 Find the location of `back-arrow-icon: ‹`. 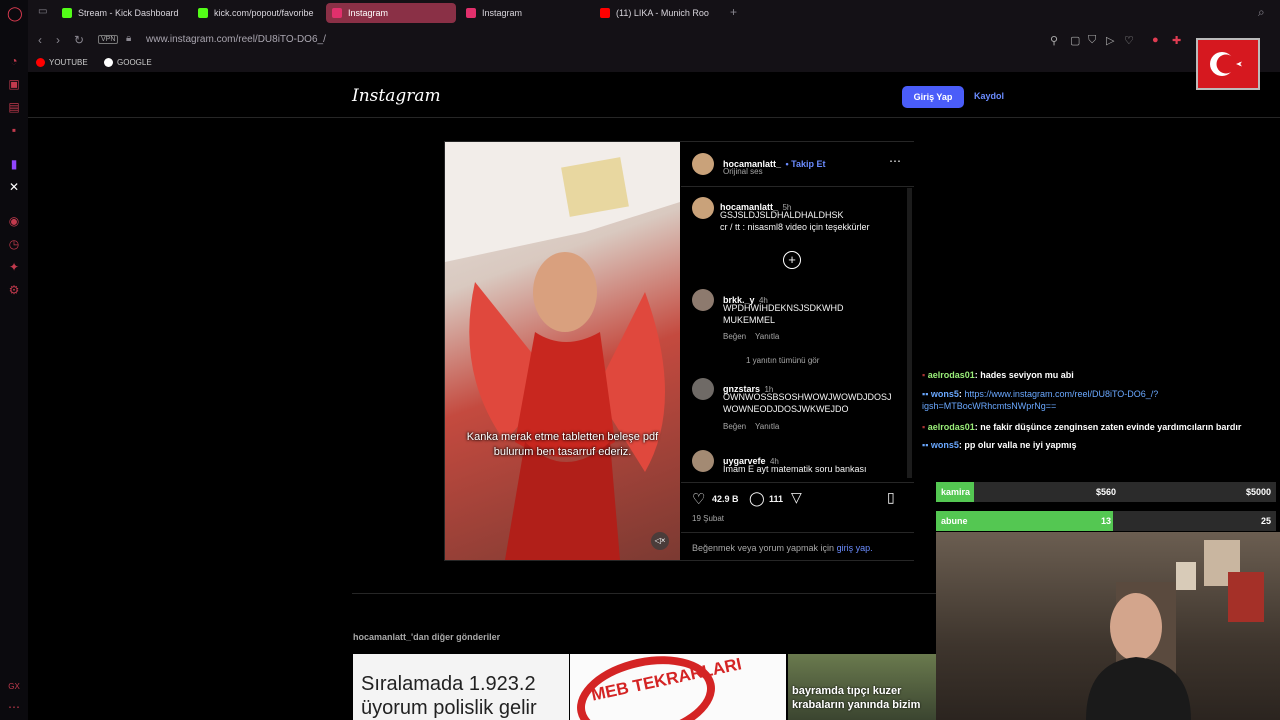

back-arrow-icon: ‹ is located at coordinates (40, 40).